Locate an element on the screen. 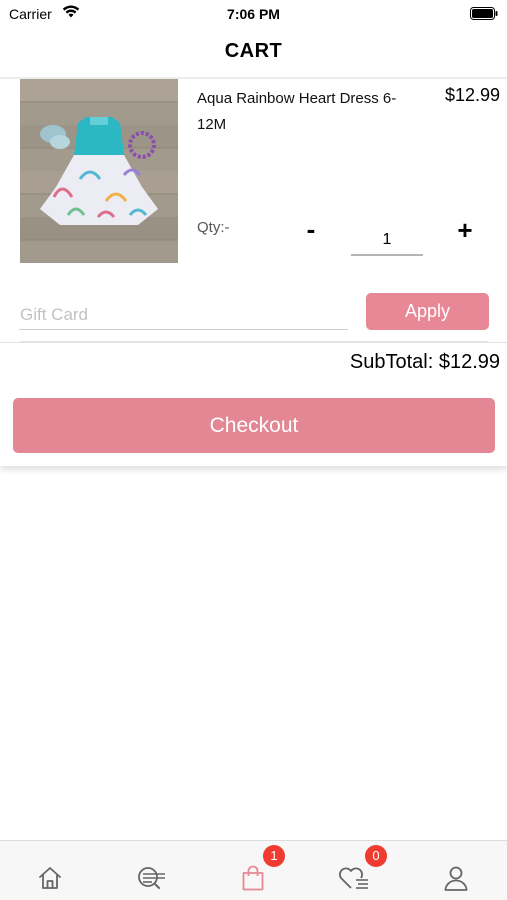 The image size is (507, 900). tab-wishlist: 0 is located at coordinates (353, 870).